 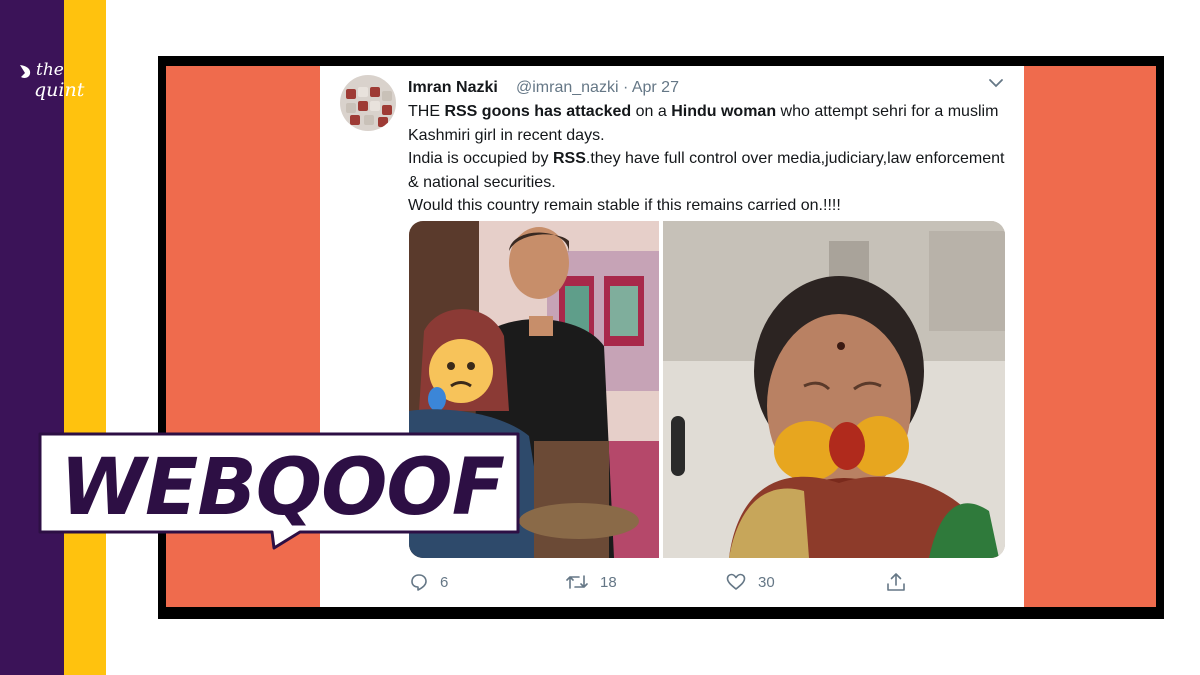 I want to click on chevron-down-icon, so click(x=996, y=83).